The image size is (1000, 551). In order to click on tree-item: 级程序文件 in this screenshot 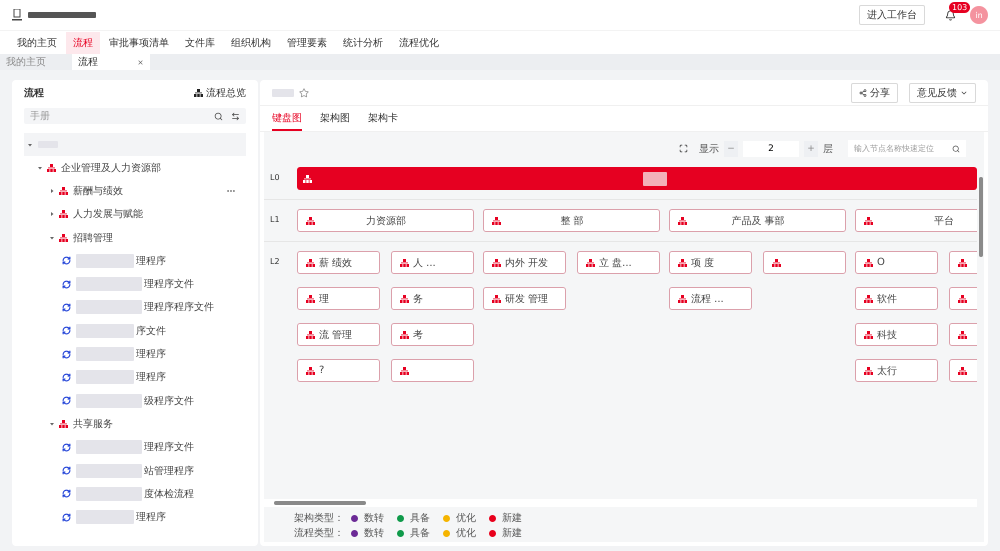, I will do `click(169, 401)`.